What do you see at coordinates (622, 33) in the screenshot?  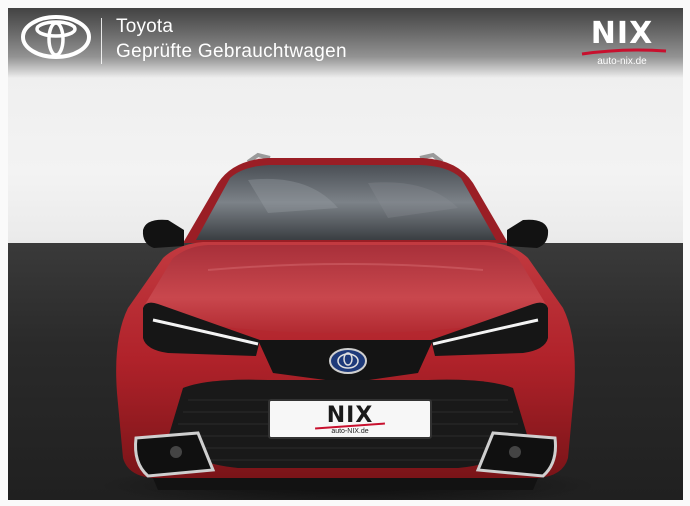 I see `dealer-logo-word: NIX` at bounding box center [622, 33].